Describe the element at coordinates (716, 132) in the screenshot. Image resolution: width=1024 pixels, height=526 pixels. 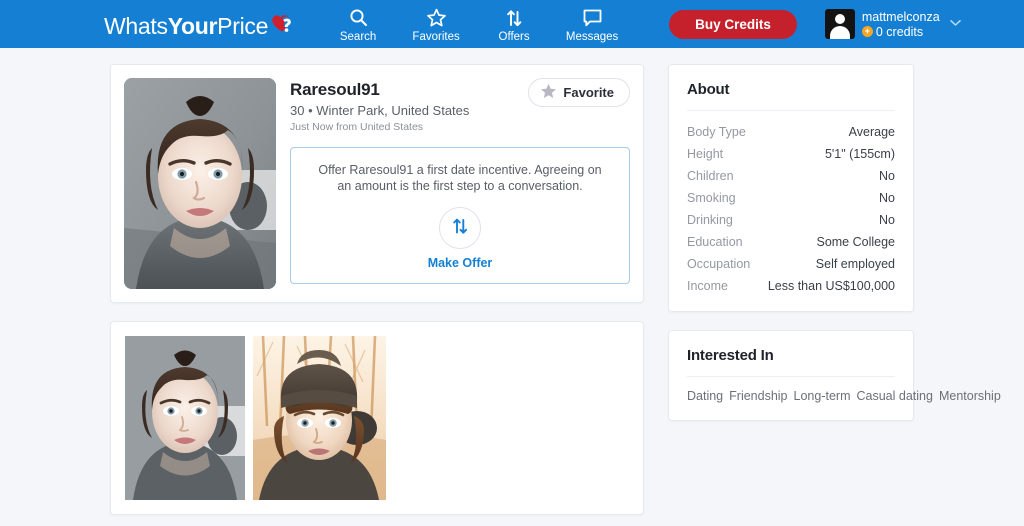
I see `about-row-key: Body Type` at that location.